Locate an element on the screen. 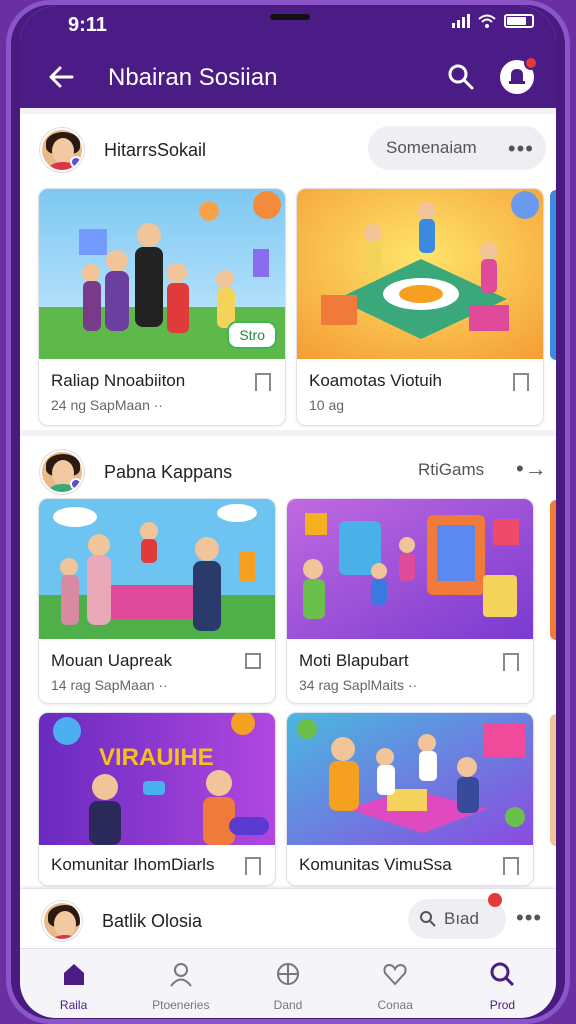 Image resolution: width=576 pixels, height=1024 pixels. card-title: Komunitas VimuSsa is located at coordinates (375, 864).